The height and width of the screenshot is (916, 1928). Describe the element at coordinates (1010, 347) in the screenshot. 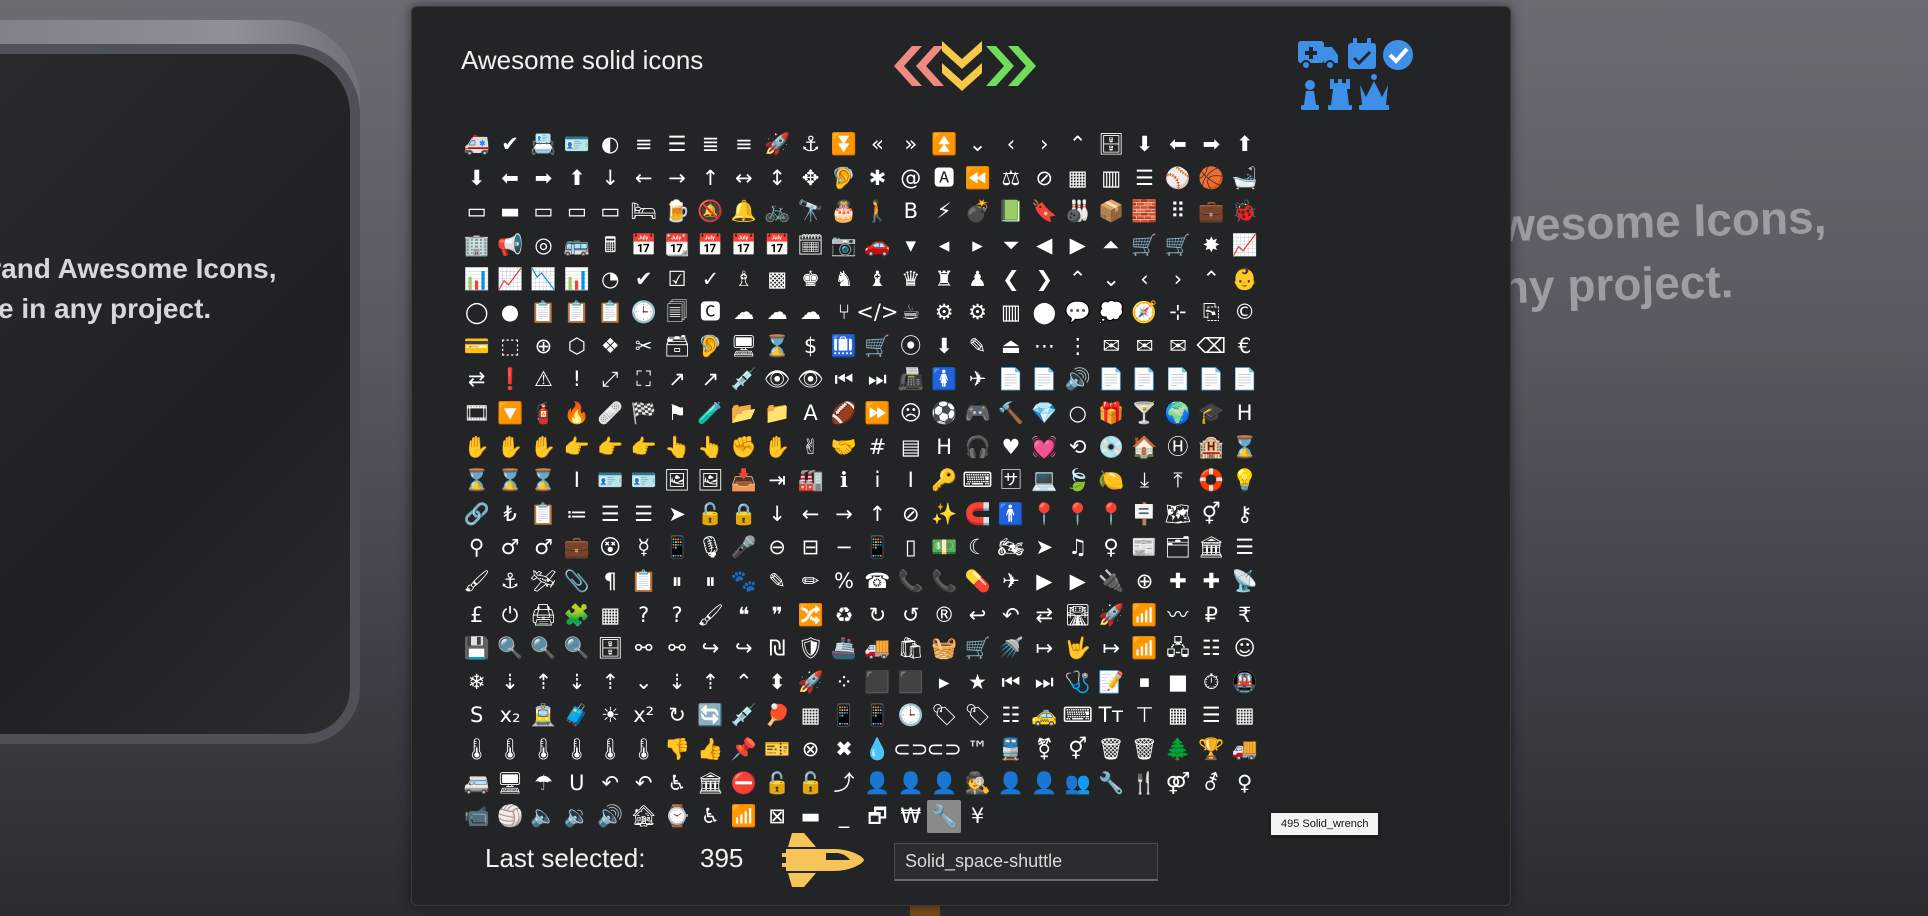

I see `icon-grid-cell: ⏏` at that location.